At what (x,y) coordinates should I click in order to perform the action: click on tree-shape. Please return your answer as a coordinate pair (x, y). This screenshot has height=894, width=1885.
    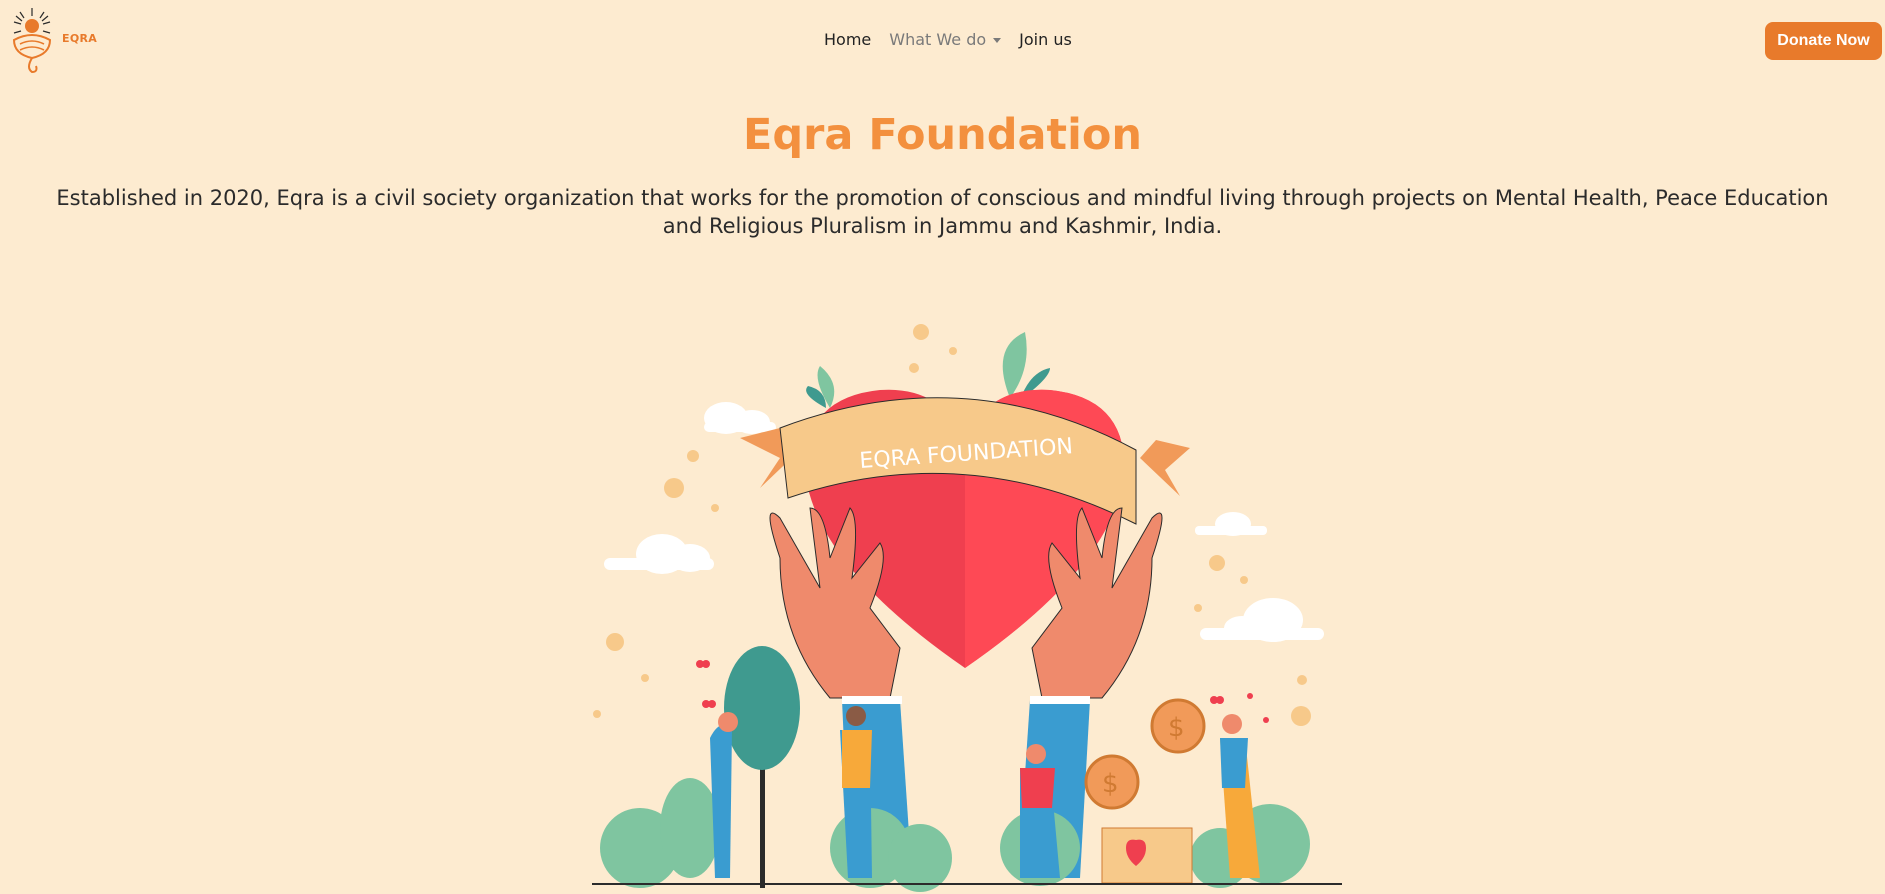
    Looking at the image, I should click on (762, 708).